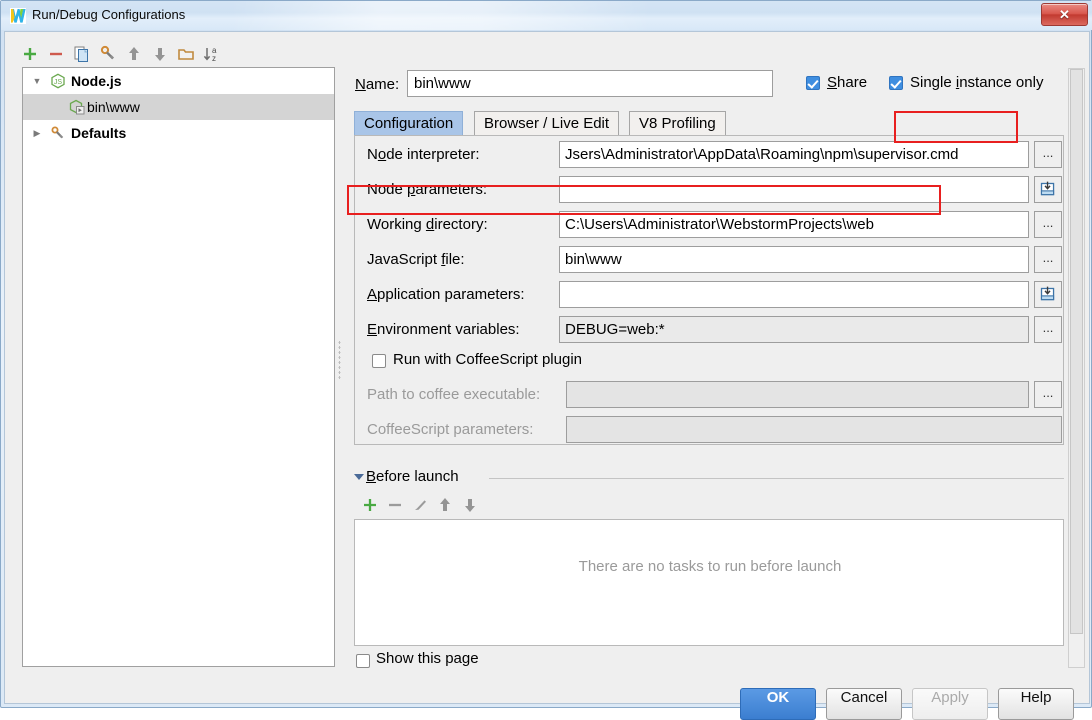  I want to click on sort-configurations-button: a z, so click(212, 54).